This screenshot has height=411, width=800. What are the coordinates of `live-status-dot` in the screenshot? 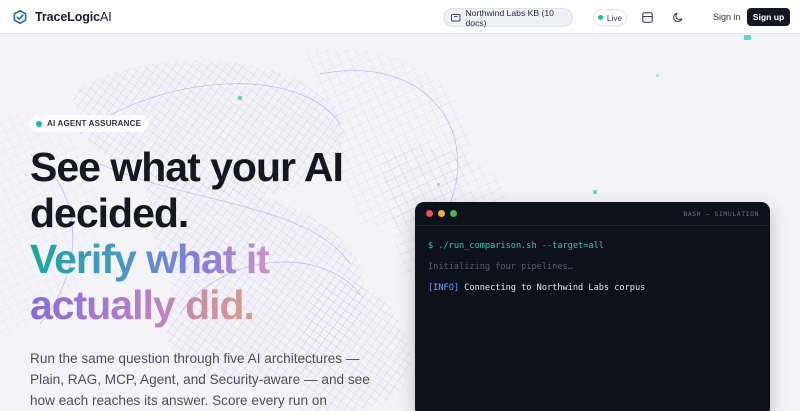 It's located at (600, 17).